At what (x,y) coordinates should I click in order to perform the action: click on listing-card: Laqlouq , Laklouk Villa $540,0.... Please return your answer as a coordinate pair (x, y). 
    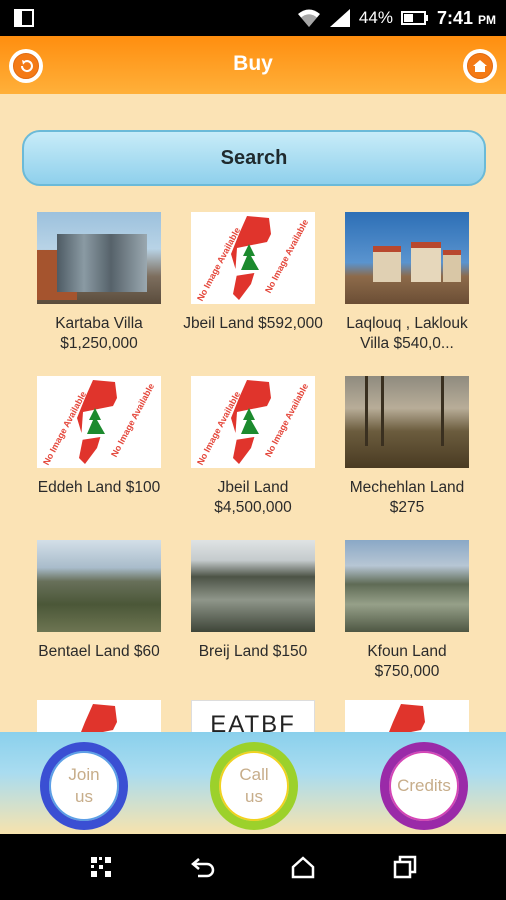
    Looking at the image, I should click on (407, 283).